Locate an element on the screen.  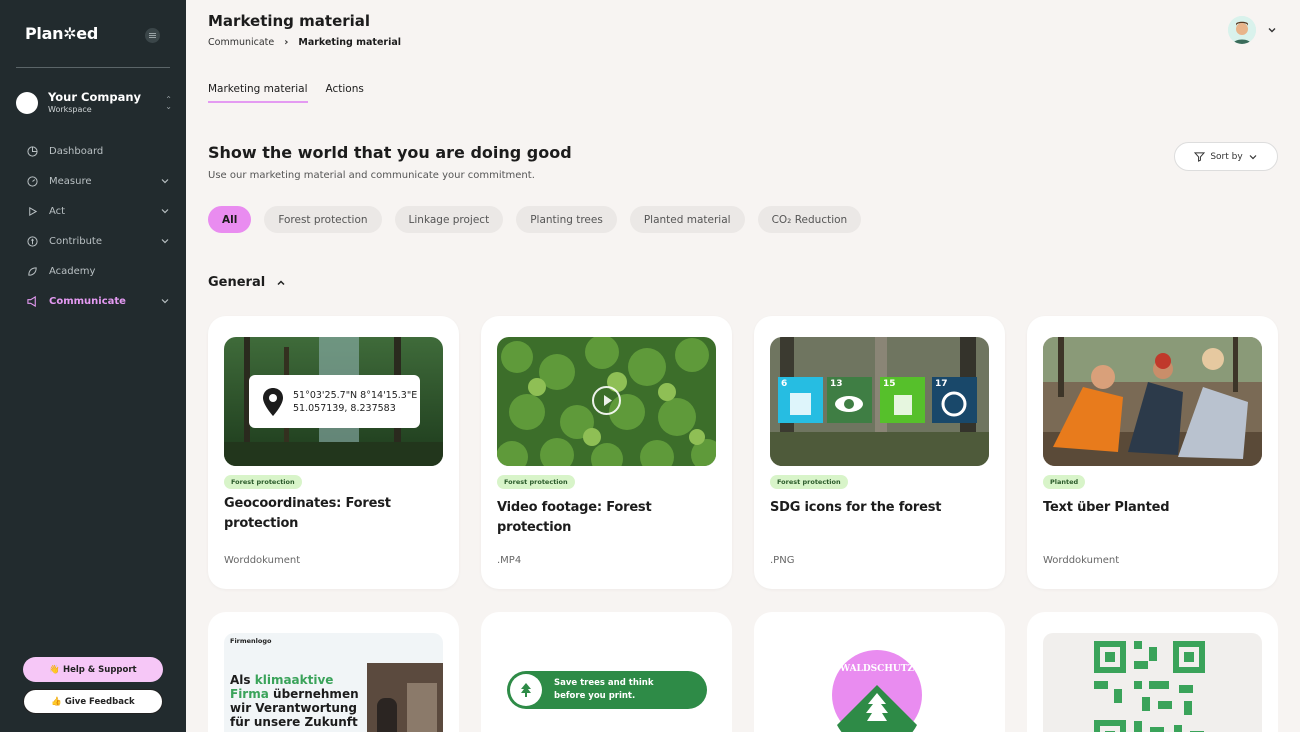
save-trees-banner: Save trees and think before you print. is located at coordinates (607, 690).